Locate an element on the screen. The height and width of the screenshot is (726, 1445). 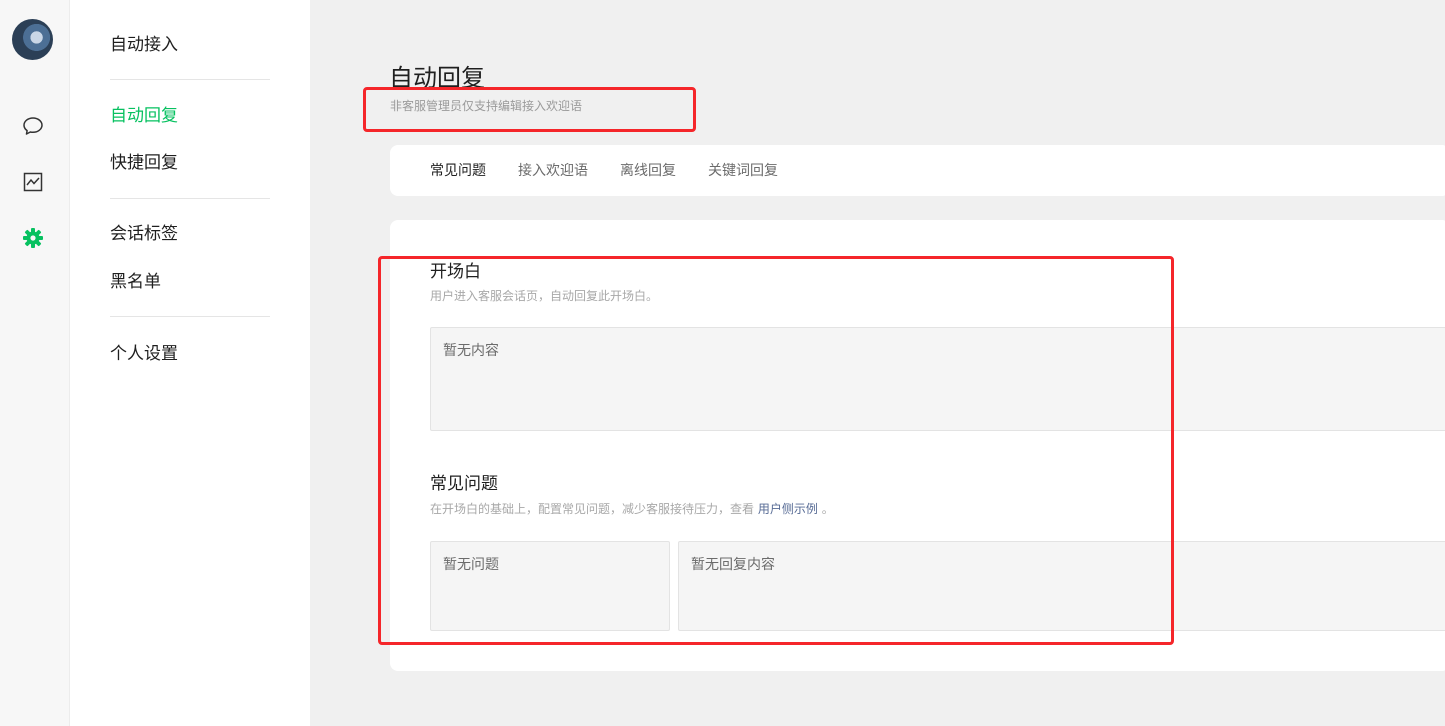
icon-rail is located at coordinates (35, 363).